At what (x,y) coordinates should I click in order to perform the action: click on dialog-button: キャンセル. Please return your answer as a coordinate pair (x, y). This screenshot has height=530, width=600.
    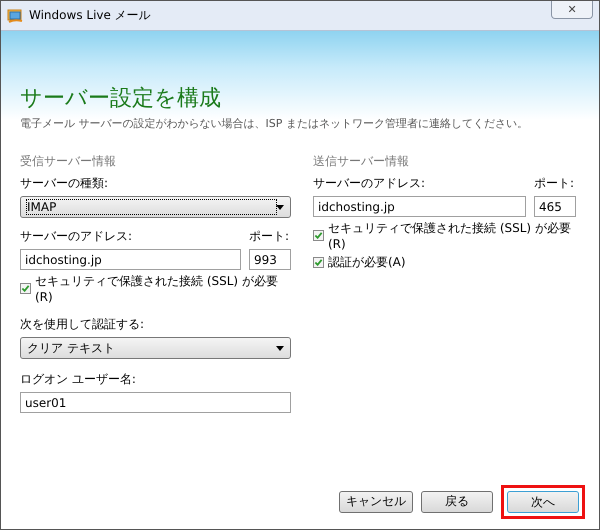
    Looking at the image, I should click on (376, 501).